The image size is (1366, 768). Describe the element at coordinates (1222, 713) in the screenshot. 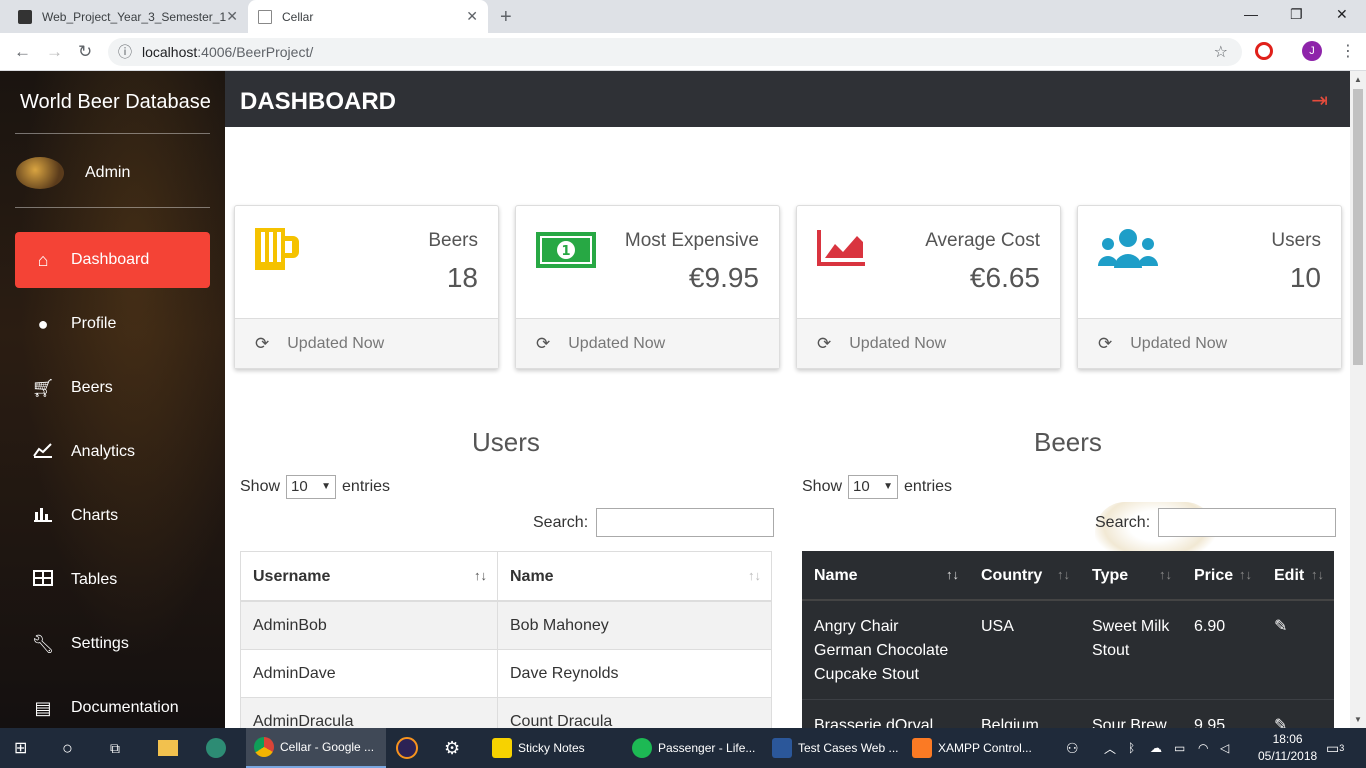

I see `cell-price: 9.95` at that location.